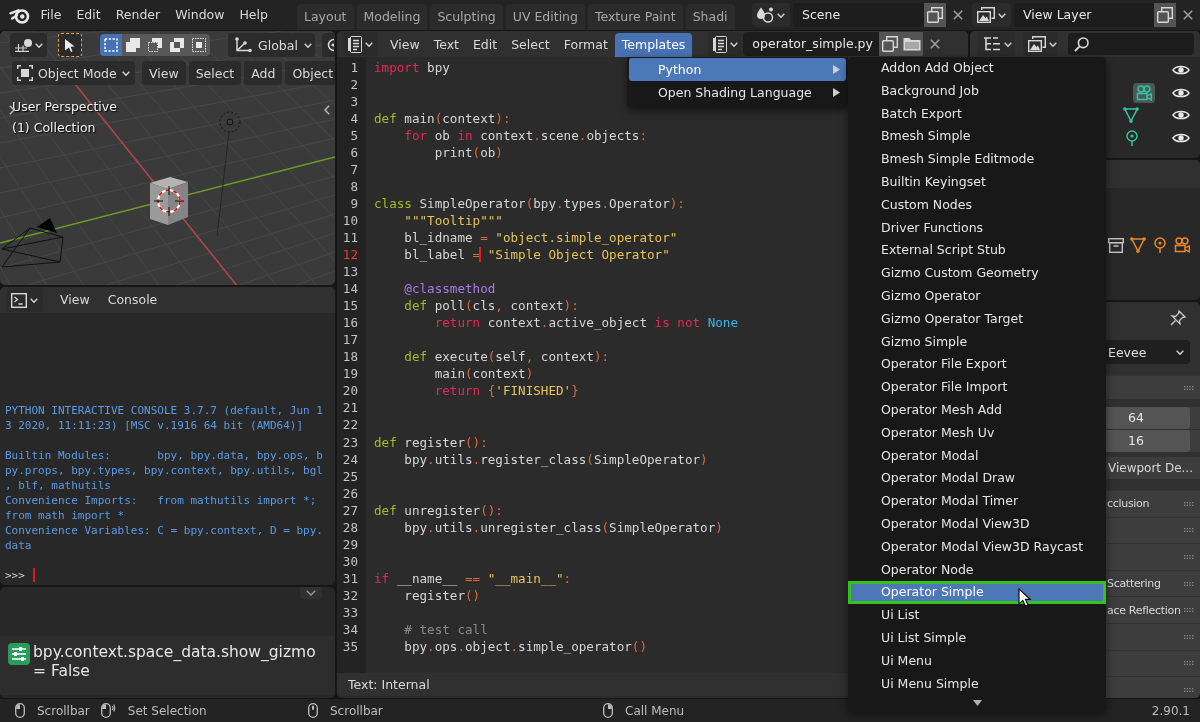  Describe the element at coordinates (354, 135) in the screenshot. I see `line-number: 5` at that location.